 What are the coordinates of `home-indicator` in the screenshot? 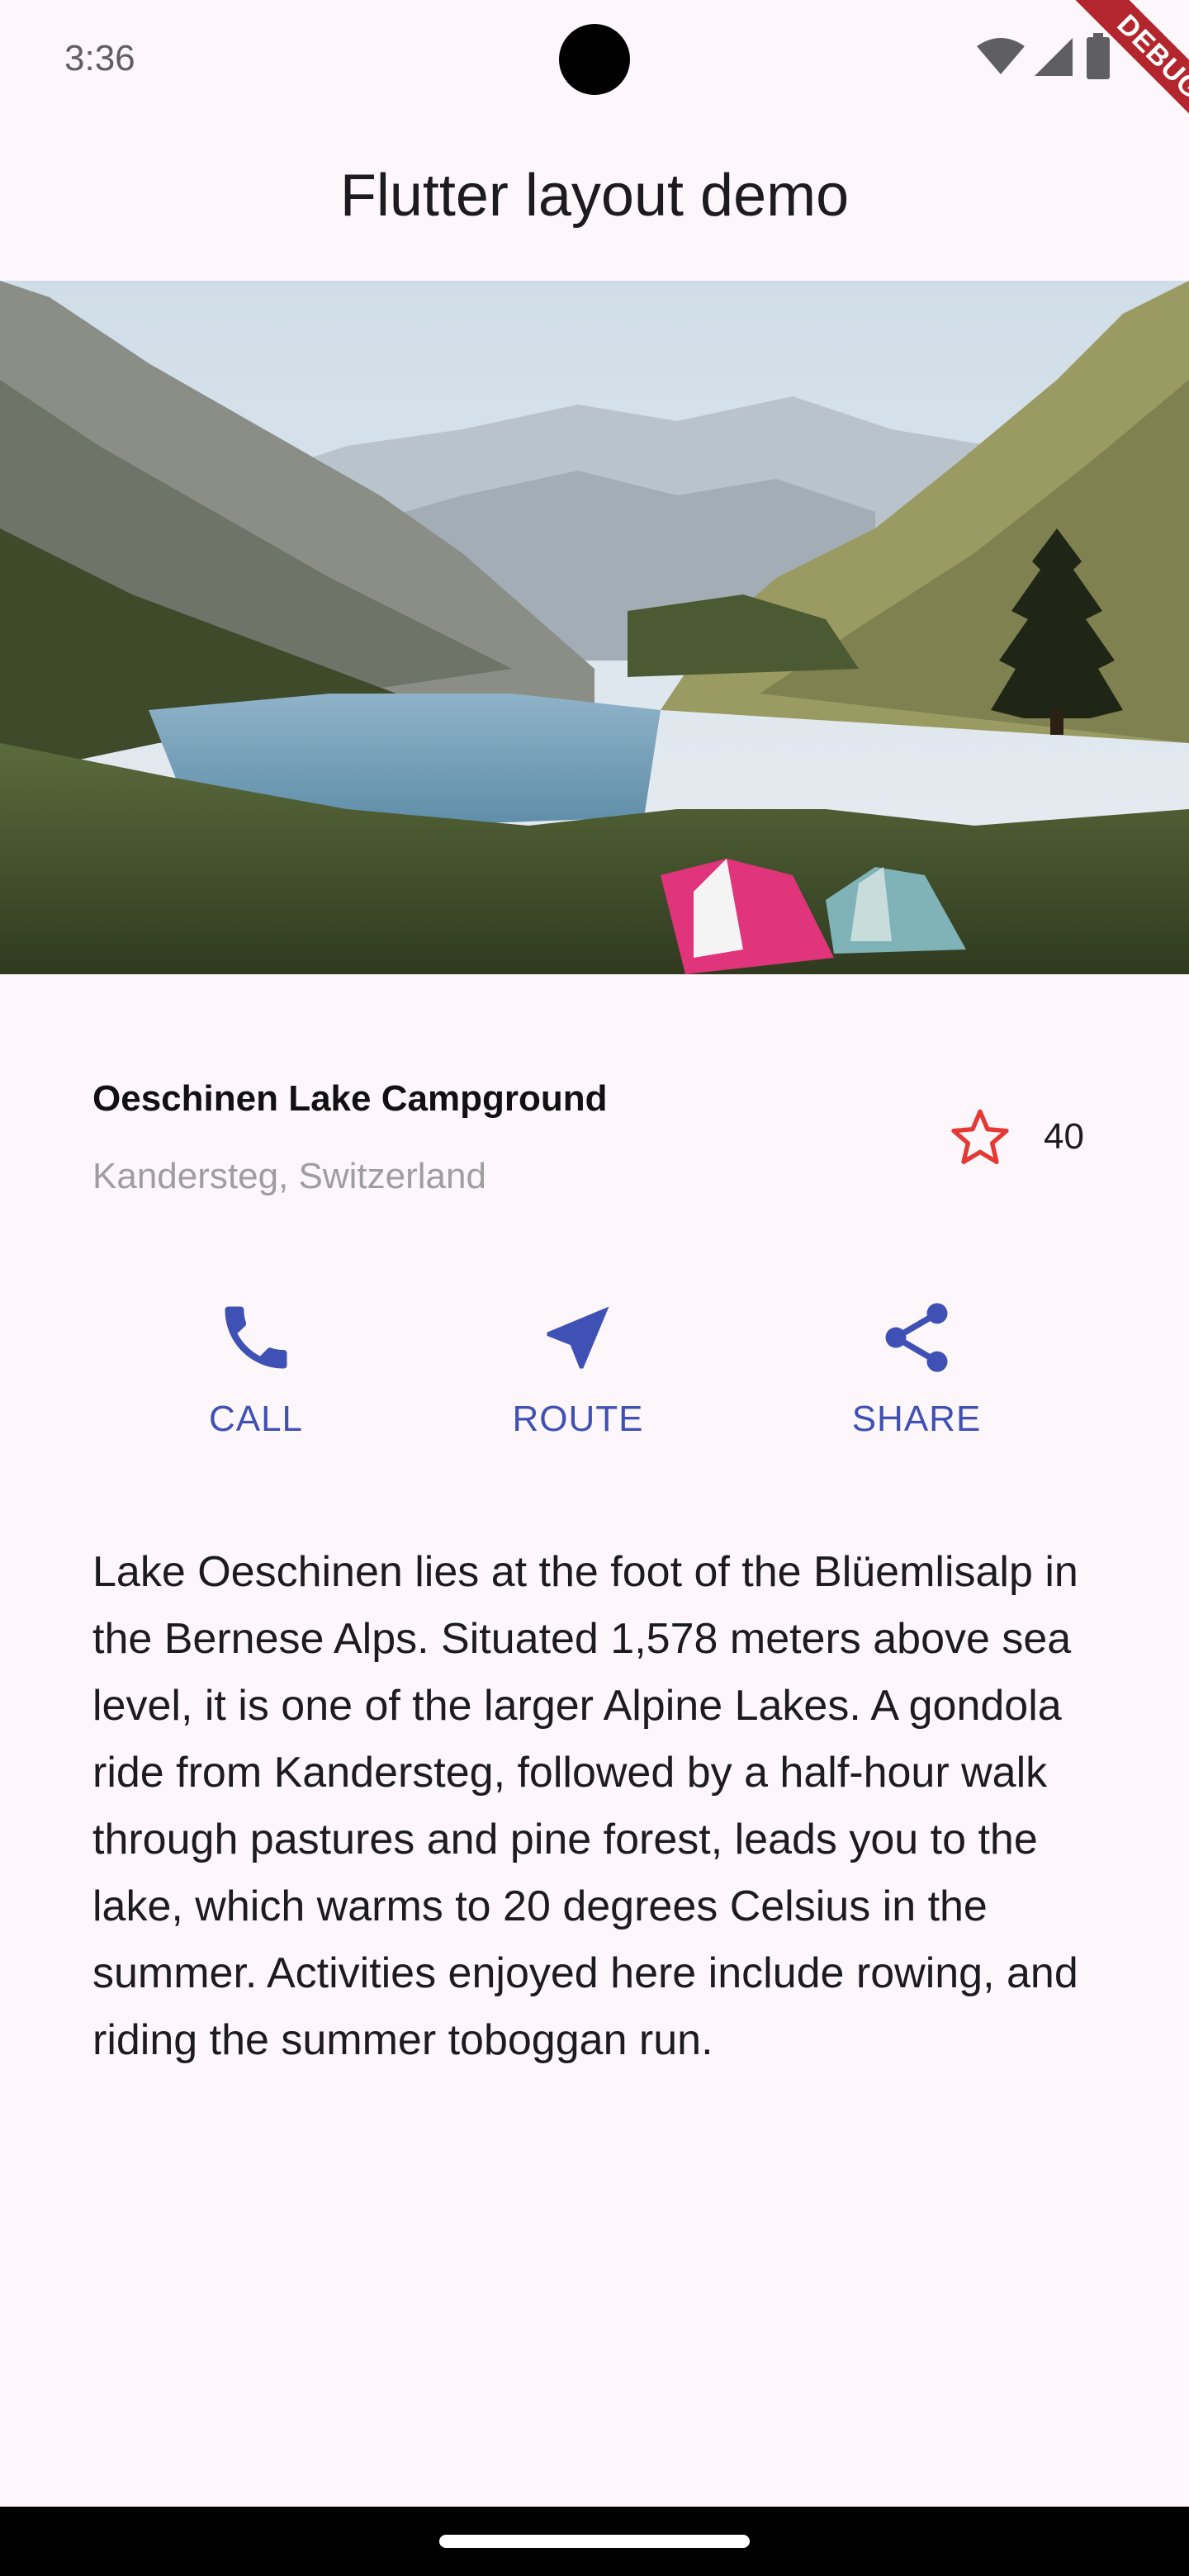 It's located at (594, 2541).